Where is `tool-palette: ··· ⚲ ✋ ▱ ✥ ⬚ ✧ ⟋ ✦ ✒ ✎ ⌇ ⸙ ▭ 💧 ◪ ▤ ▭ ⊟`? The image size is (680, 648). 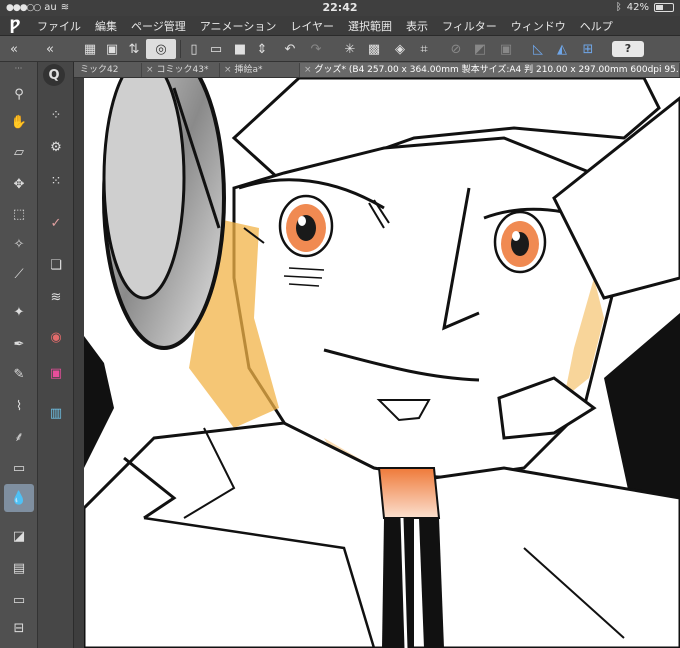
tool-palette: ··· ⚲ ✋ ▱ ✥ ⬚ ✧ ⟋ ✦ ✒ ✎ ⌇ ⸙ ▭ 💧 ◪ ▤ ▭ ⊟ is located at coordinates (19, 355).